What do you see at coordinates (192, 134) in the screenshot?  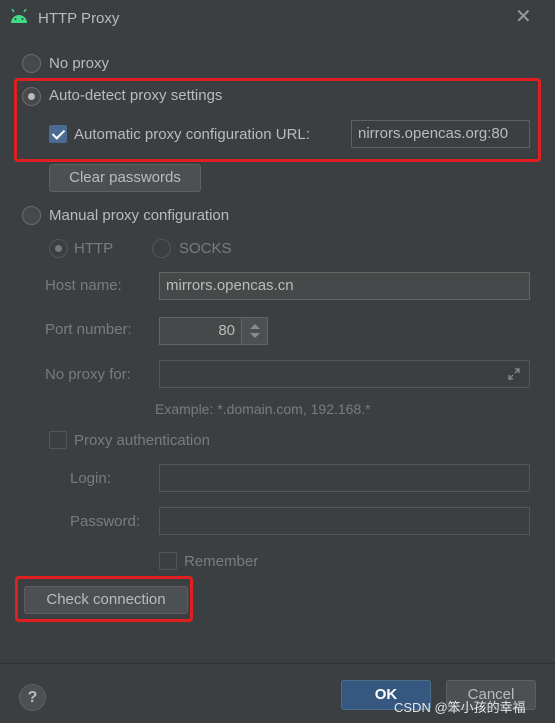 I see `auto-config-url-label: Automatic proxy configuration URL:` at bounding box center [192, 134].